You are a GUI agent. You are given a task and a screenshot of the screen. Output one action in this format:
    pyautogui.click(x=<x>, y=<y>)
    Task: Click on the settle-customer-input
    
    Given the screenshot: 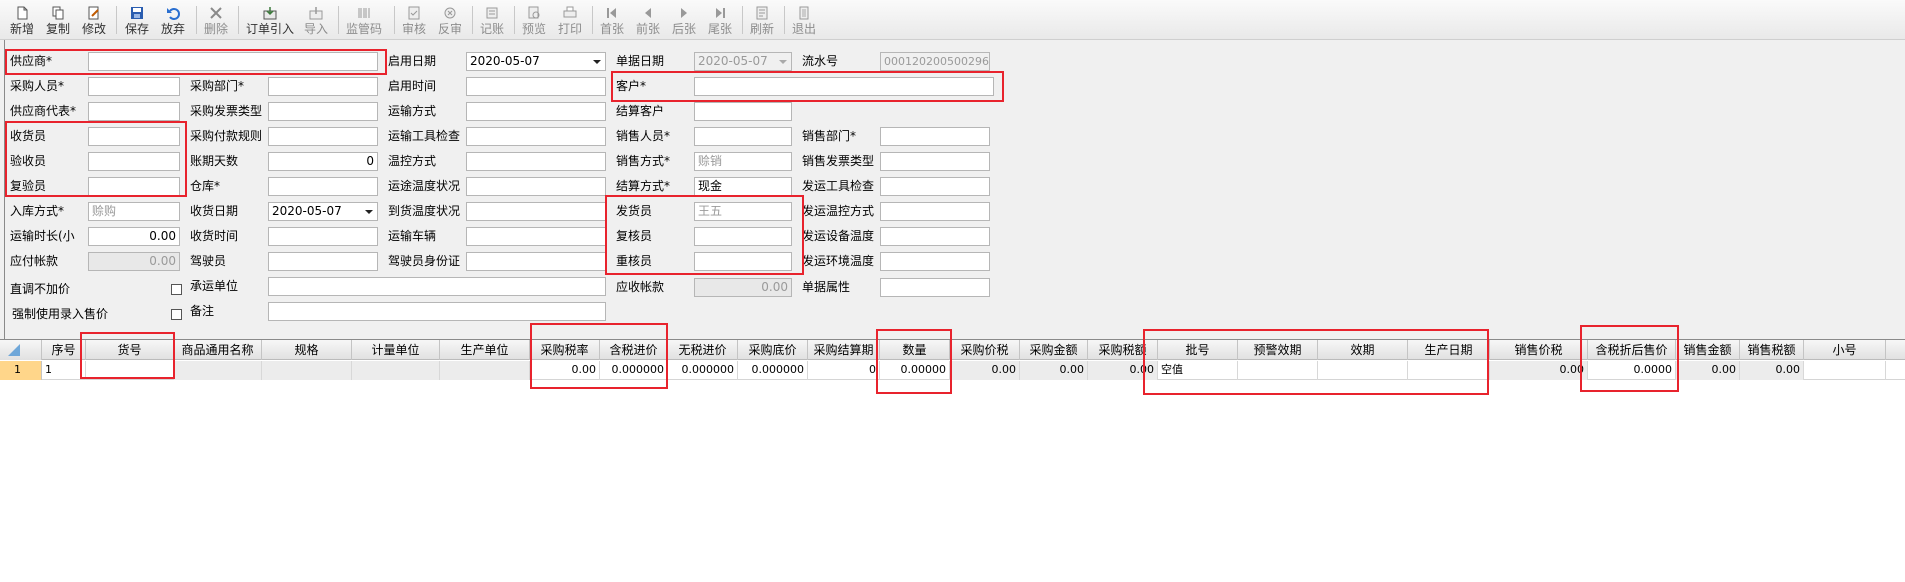 What is the action you would take?
    pyautogui.click(x=743, y=111)
    